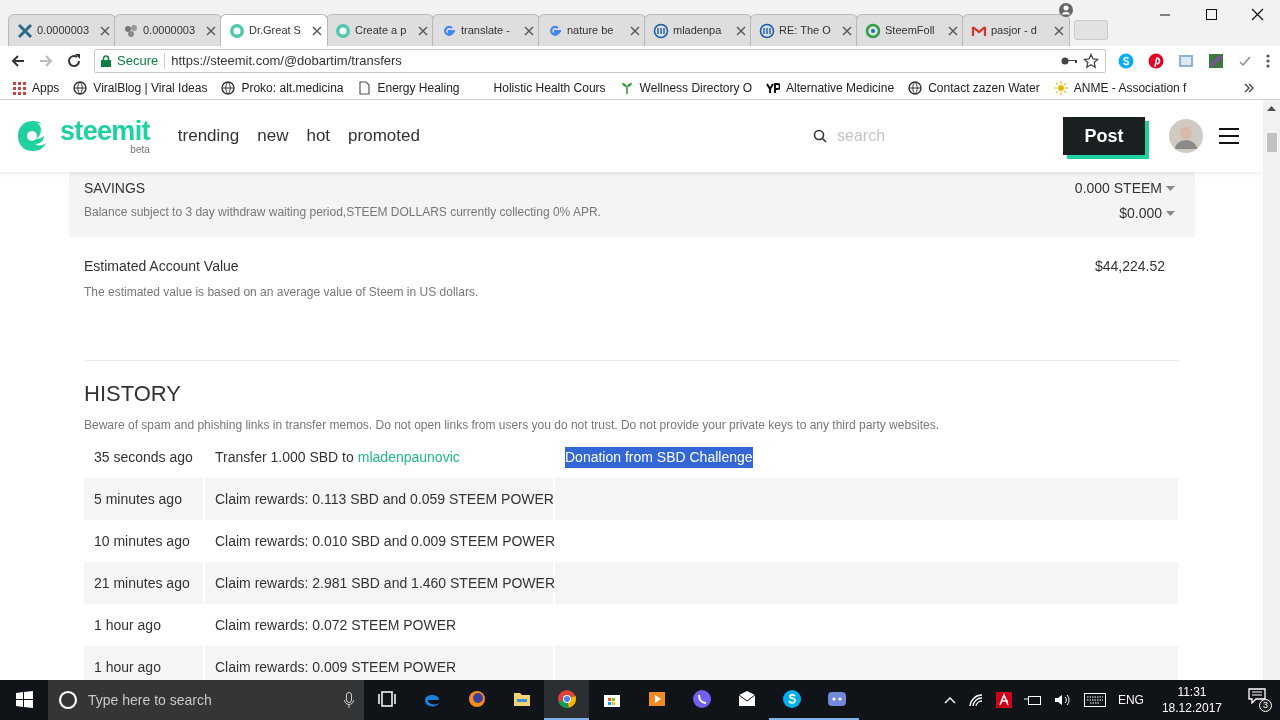  What do you see at coordinates (746, 699) in the screenshot?
I see `envelope-icon` at bounding box center [746, 699].